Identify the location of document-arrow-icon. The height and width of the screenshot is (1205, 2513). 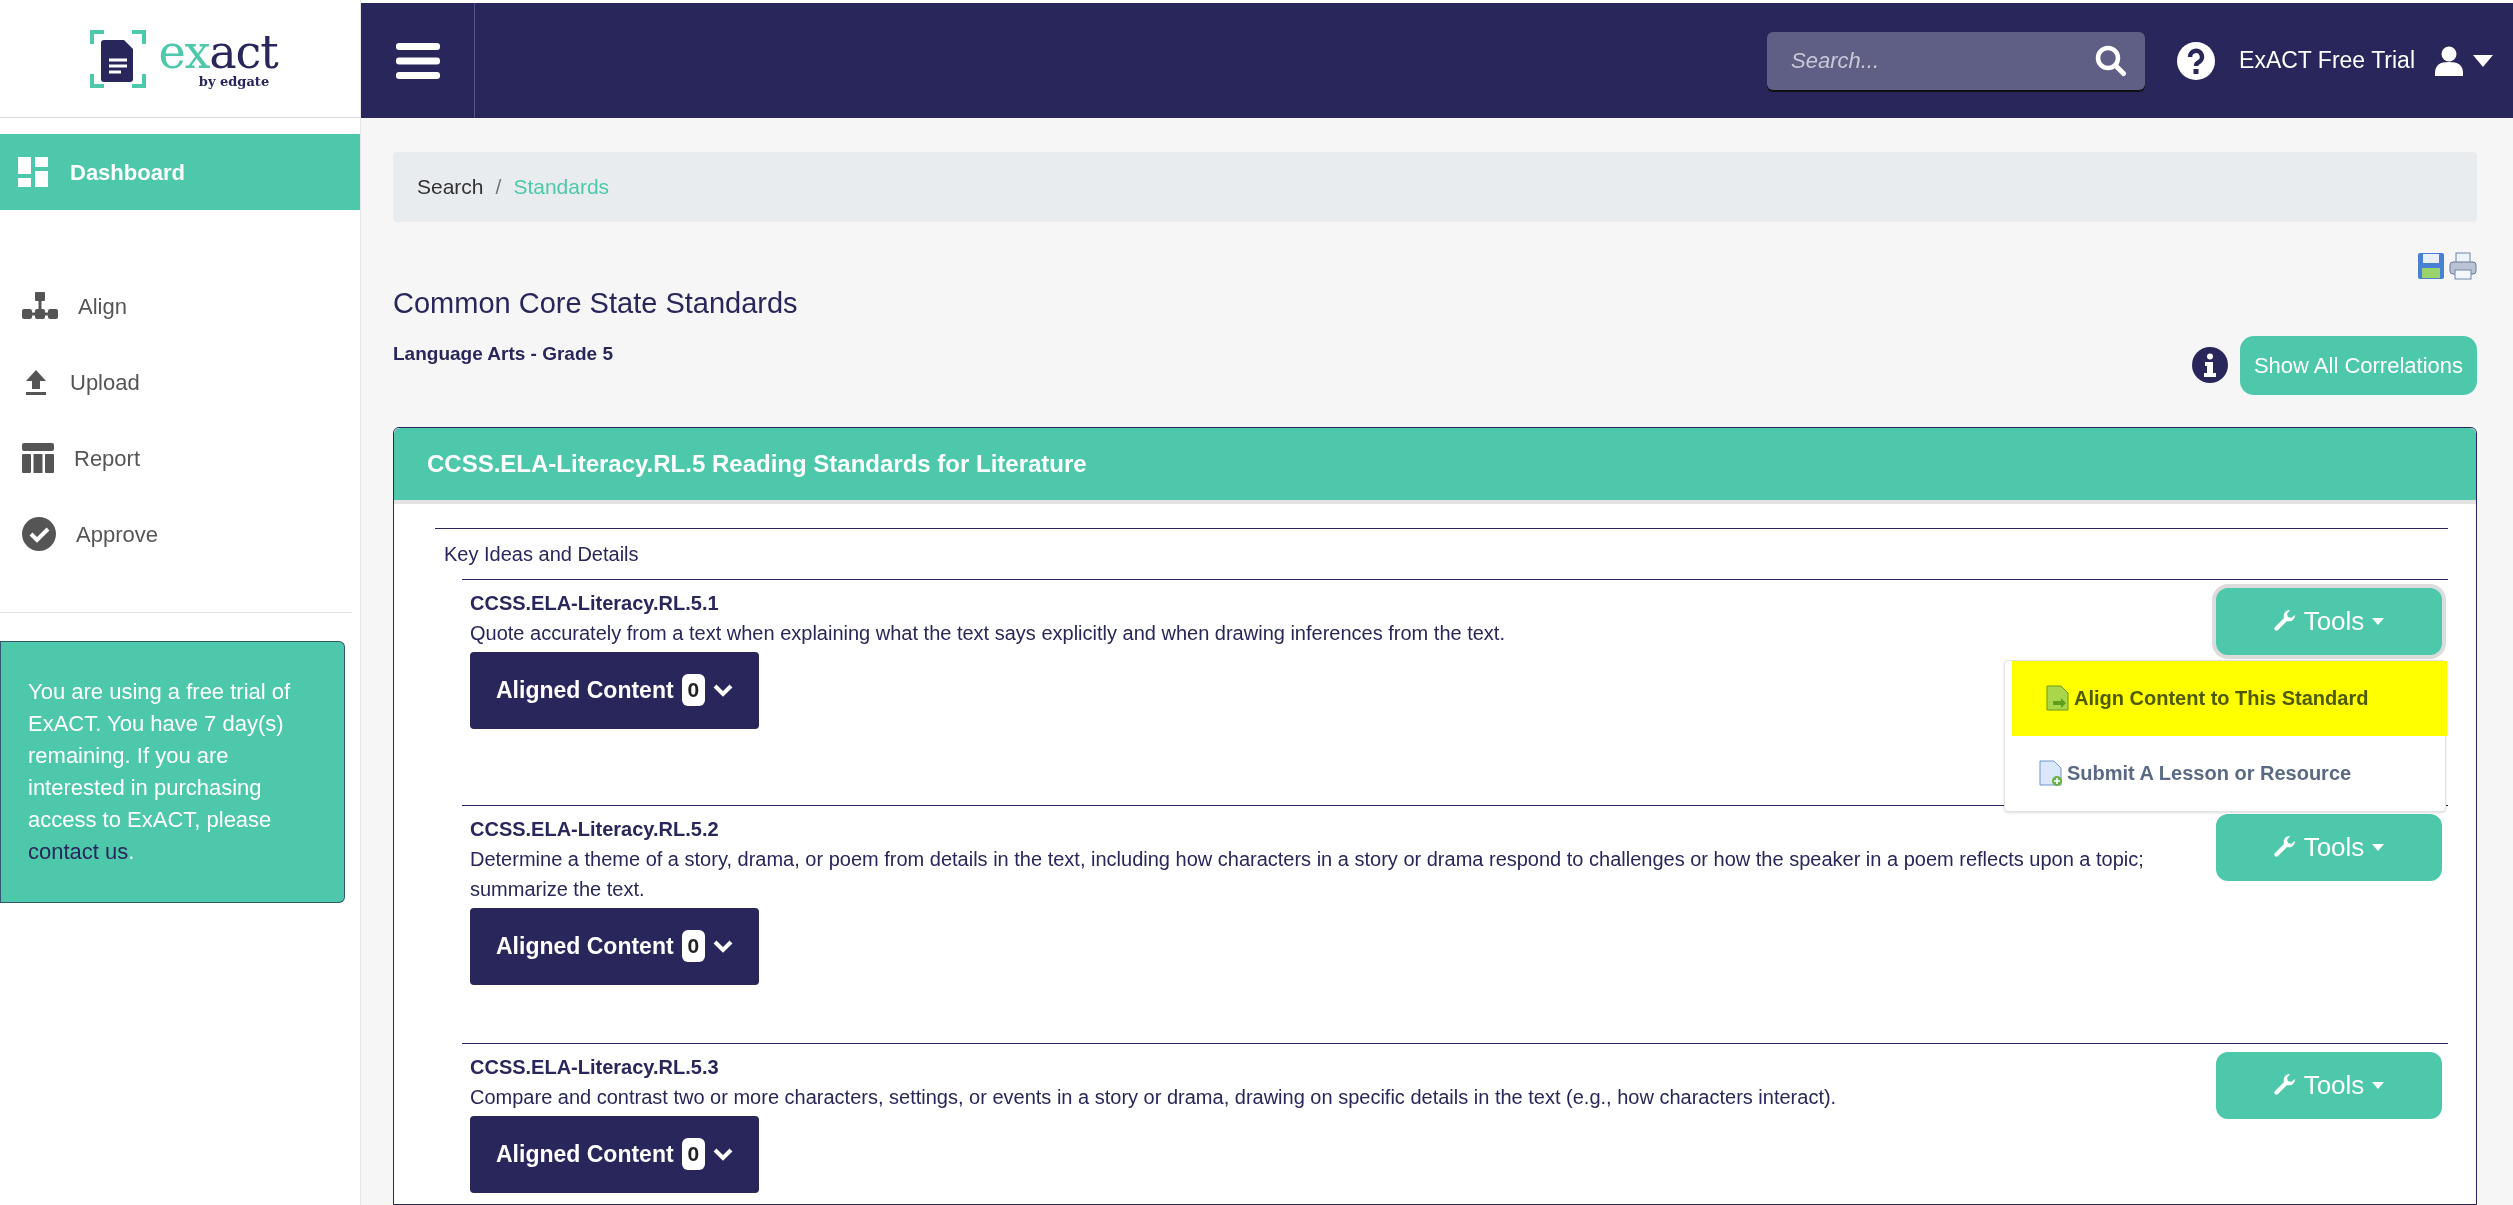
(2058, 698).